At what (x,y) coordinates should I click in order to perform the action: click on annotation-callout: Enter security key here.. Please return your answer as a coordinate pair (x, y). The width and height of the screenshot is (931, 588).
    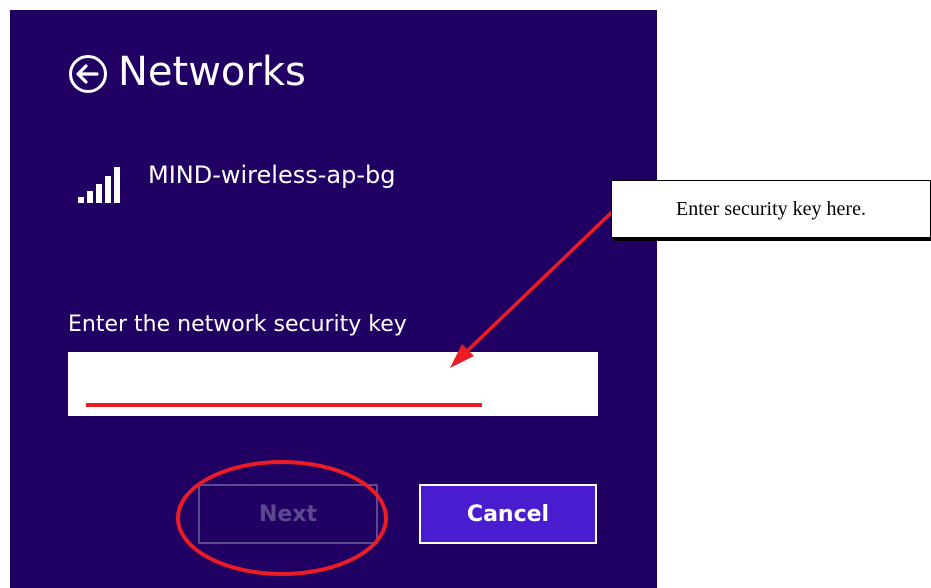
    Looking at the image, I should click on (771, 209).